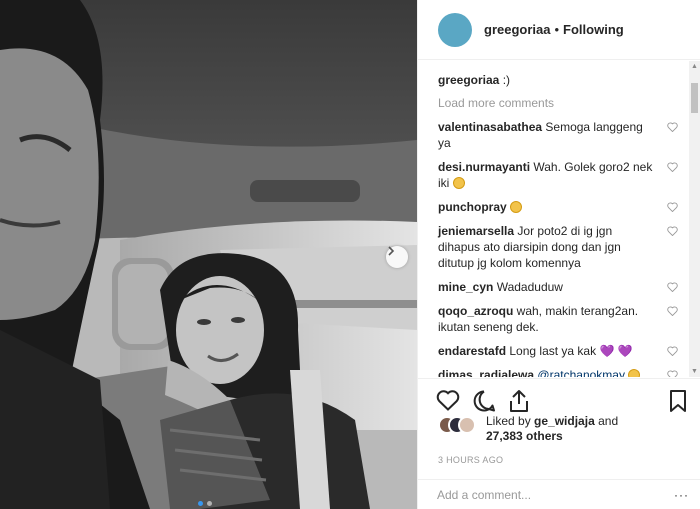 The height and width of the screenshot is (509, 700). I want to click on comment-username: desi.nurmayanti, so click(484, 167).